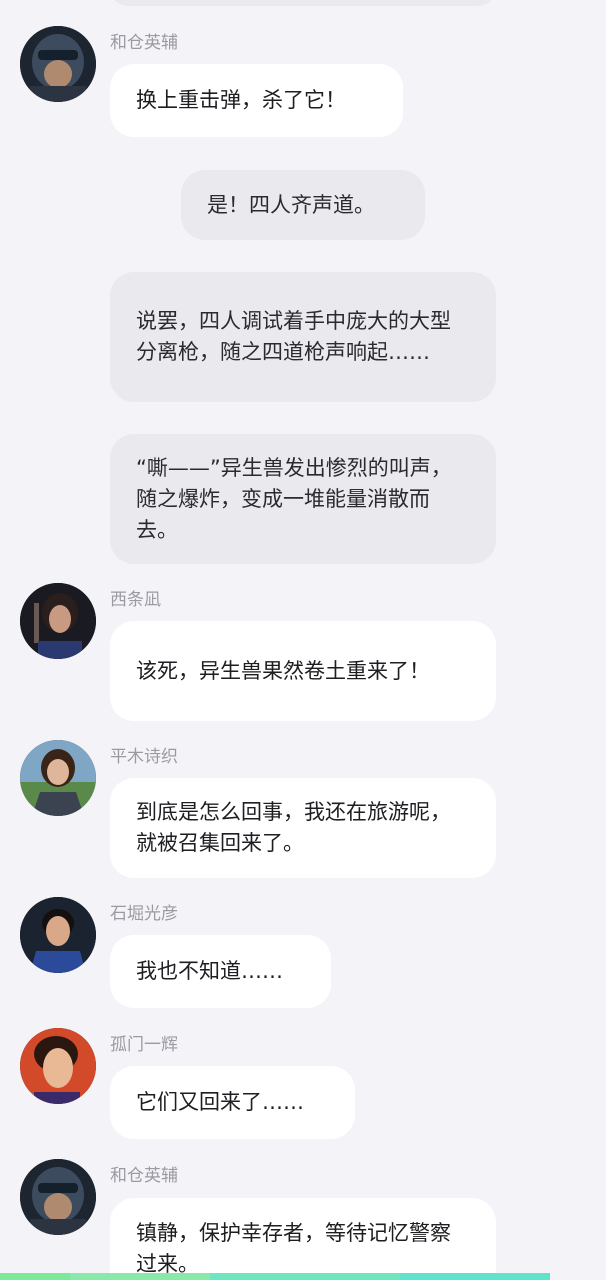 Image resolution: width=606 pixels, height=1280 pixels. Describe the element at coordinates (303, 3) in the screenshot. I see `previous-message-bubble` at that location.